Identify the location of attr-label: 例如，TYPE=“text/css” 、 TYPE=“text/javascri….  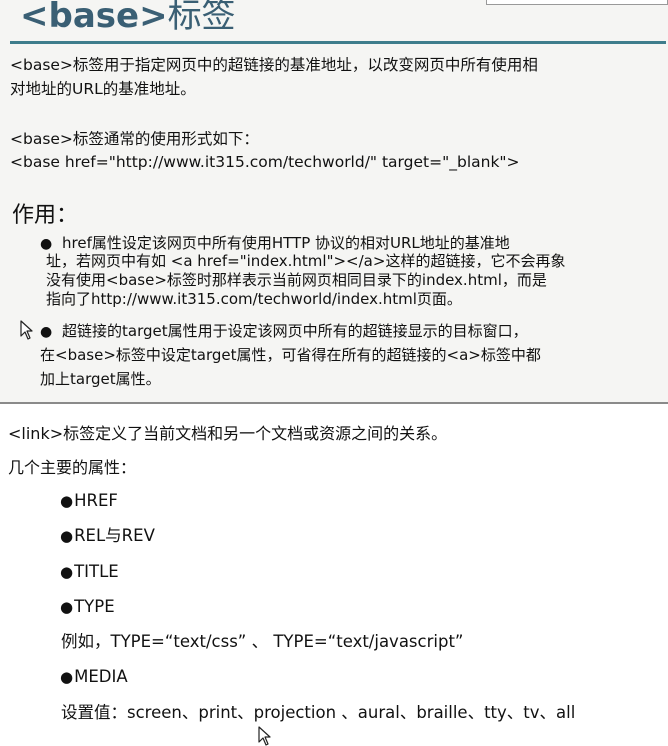
(262, 641).